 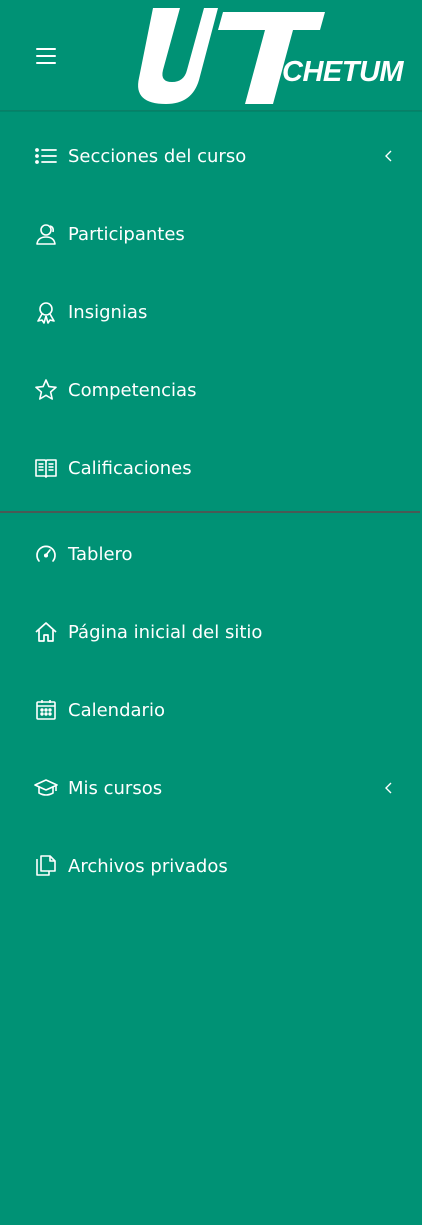 What do you see at coordinates (211, 234) in the screenshot?
I see `nav-item-participantes: Participantes` at bounding box center [211, 234].